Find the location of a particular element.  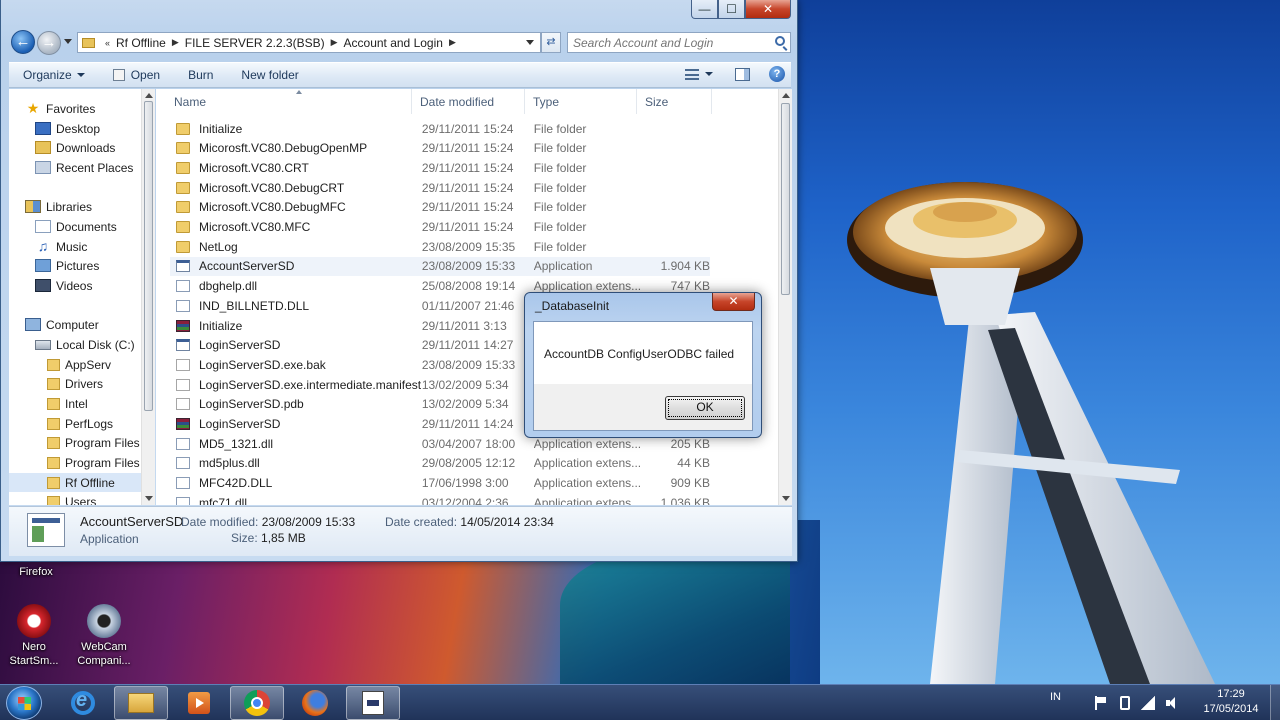

file-row: NetLog 23/08/2009 15:35 File folder is located at coordinates (440, 246).